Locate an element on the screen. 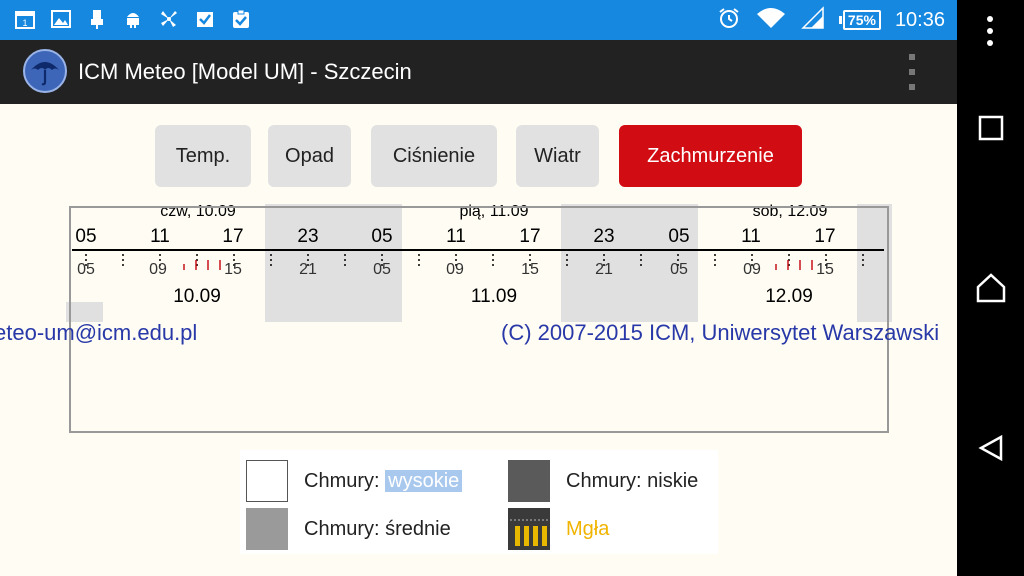  contact-email-link: eteo-um@icm.edu.pl is located at coordinates (98, 333).